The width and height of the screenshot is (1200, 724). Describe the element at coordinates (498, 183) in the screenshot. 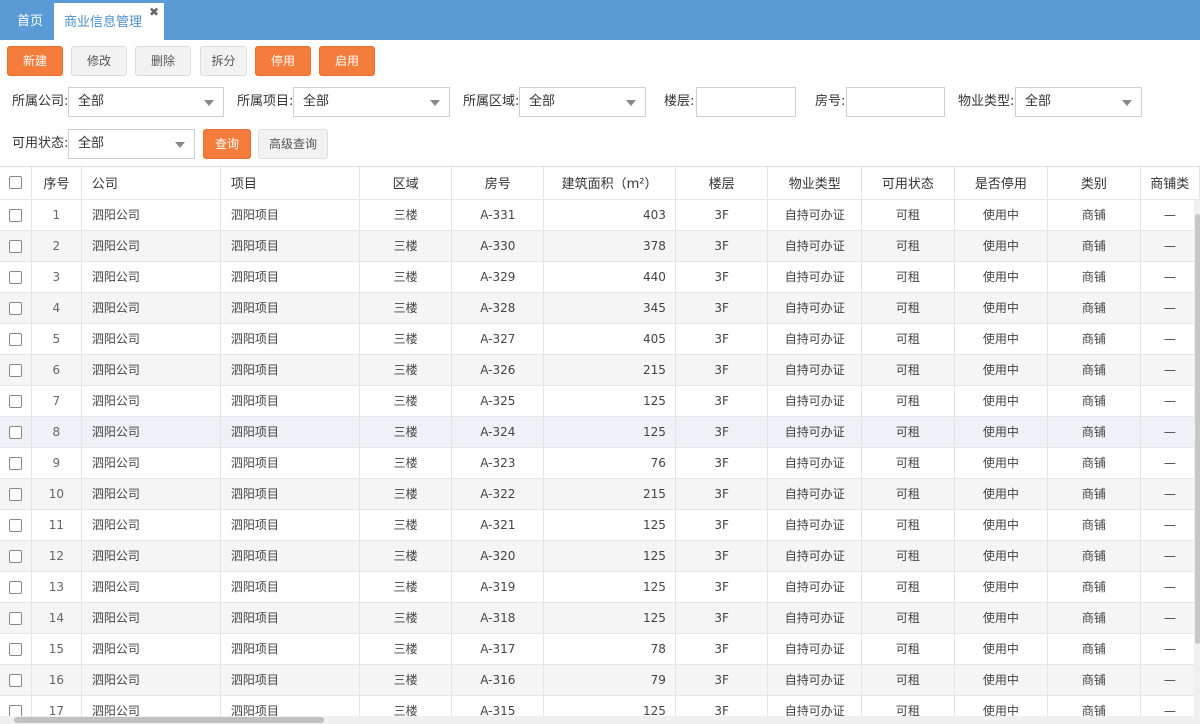

I see `col-header-room: 房号` at that location.